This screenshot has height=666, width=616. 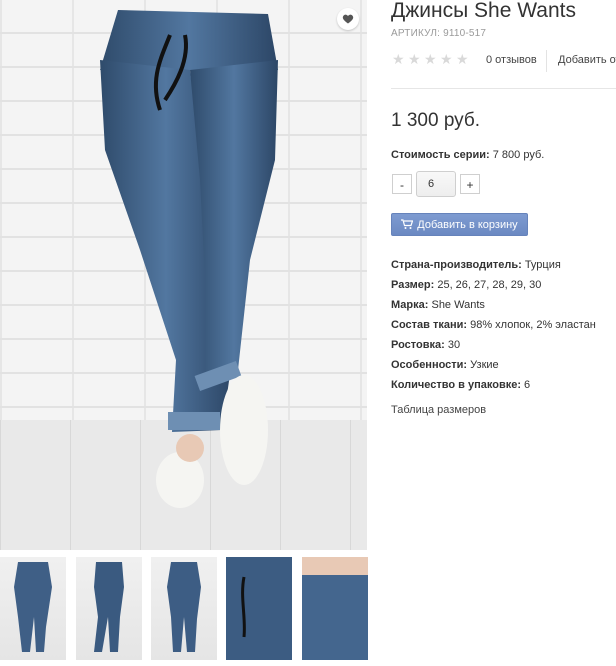 I want to click on spec-features: Особенности: Узкие, so click(x=493, y=368).